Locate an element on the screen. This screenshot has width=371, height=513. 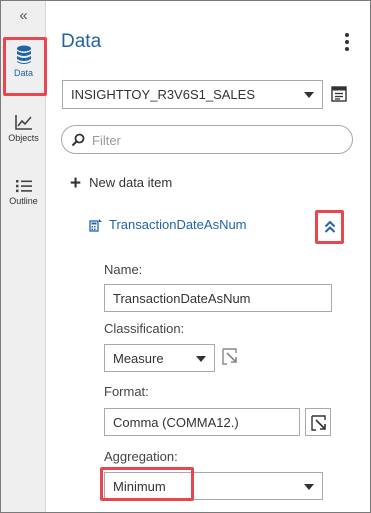
data-source-value: INSIGHTTOY_R3V6S1_SALES is located at coordinates (163, 94).